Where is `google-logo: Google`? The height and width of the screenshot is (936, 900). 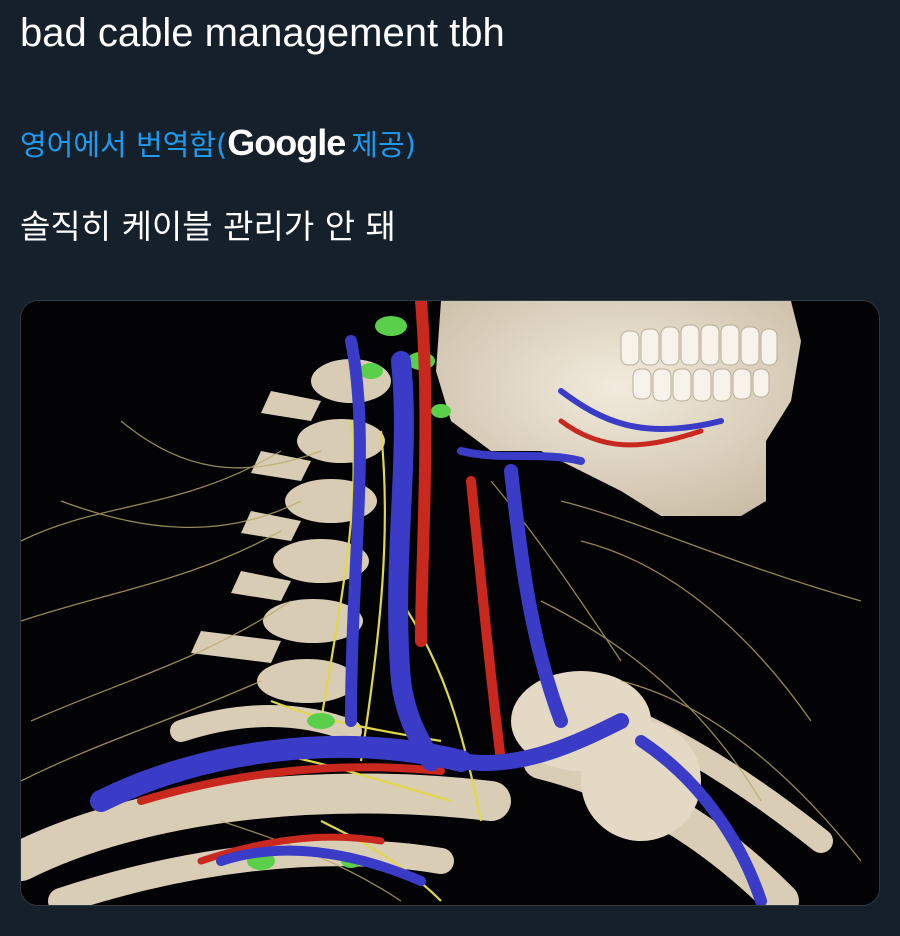
google-logo: Google is located at coordinates (286, 142).